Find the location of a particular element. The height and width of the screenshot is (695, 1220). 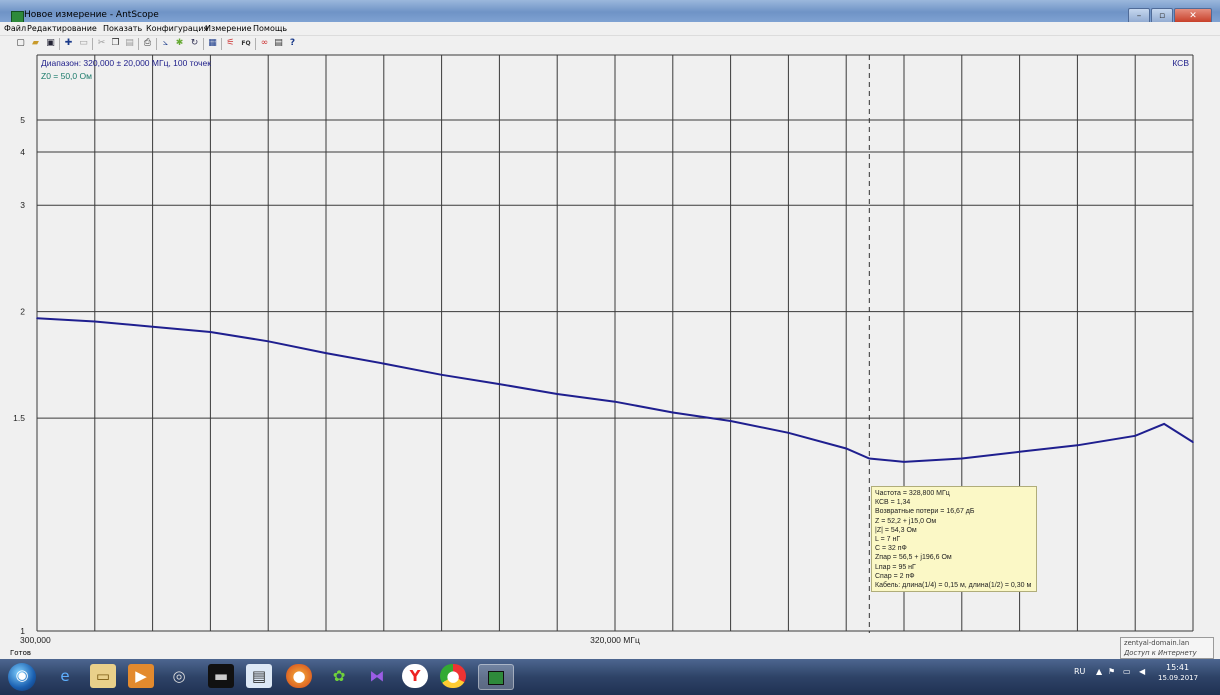

swr-chart-icon: ⦣ is located at coordinates (165, 43).